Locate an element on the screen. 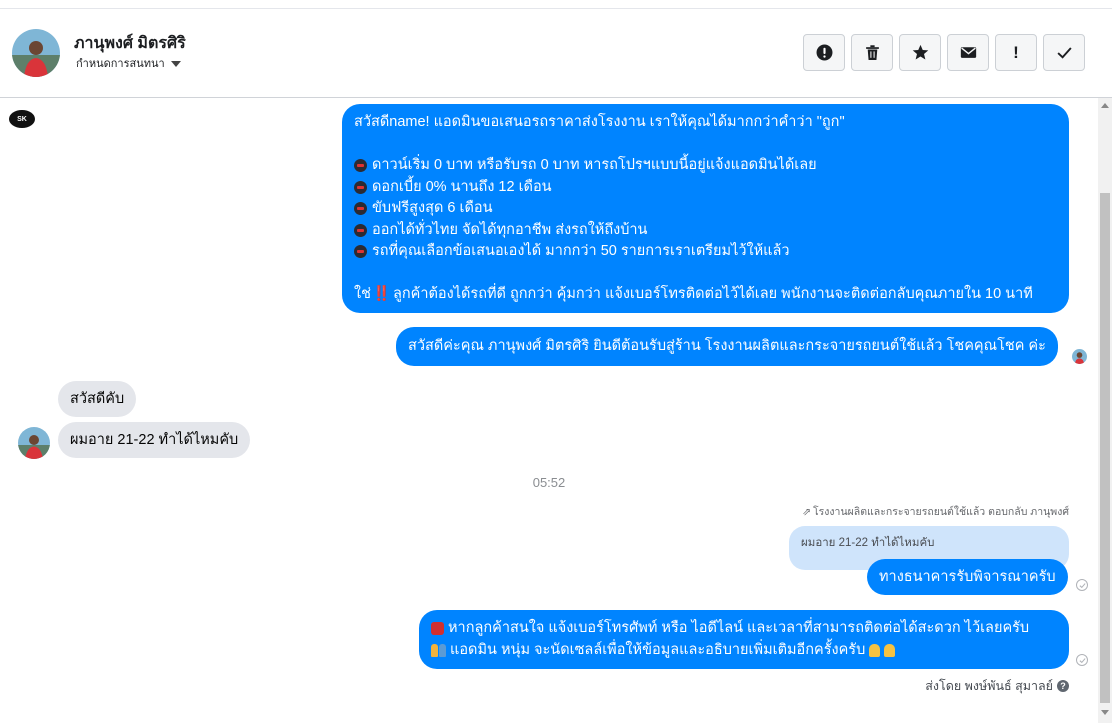 The width and height of the screenshot is (1112, 723). reply-arrow-icon: ⇗ is located at coordinates (807, 511).